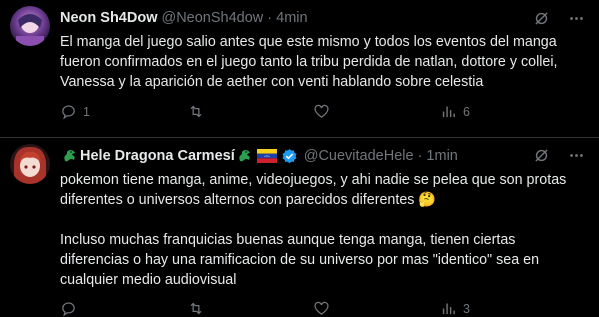 The height and width of the screenshot is (317, 599). I want to click on reply-count: 1, so click(86, 111).